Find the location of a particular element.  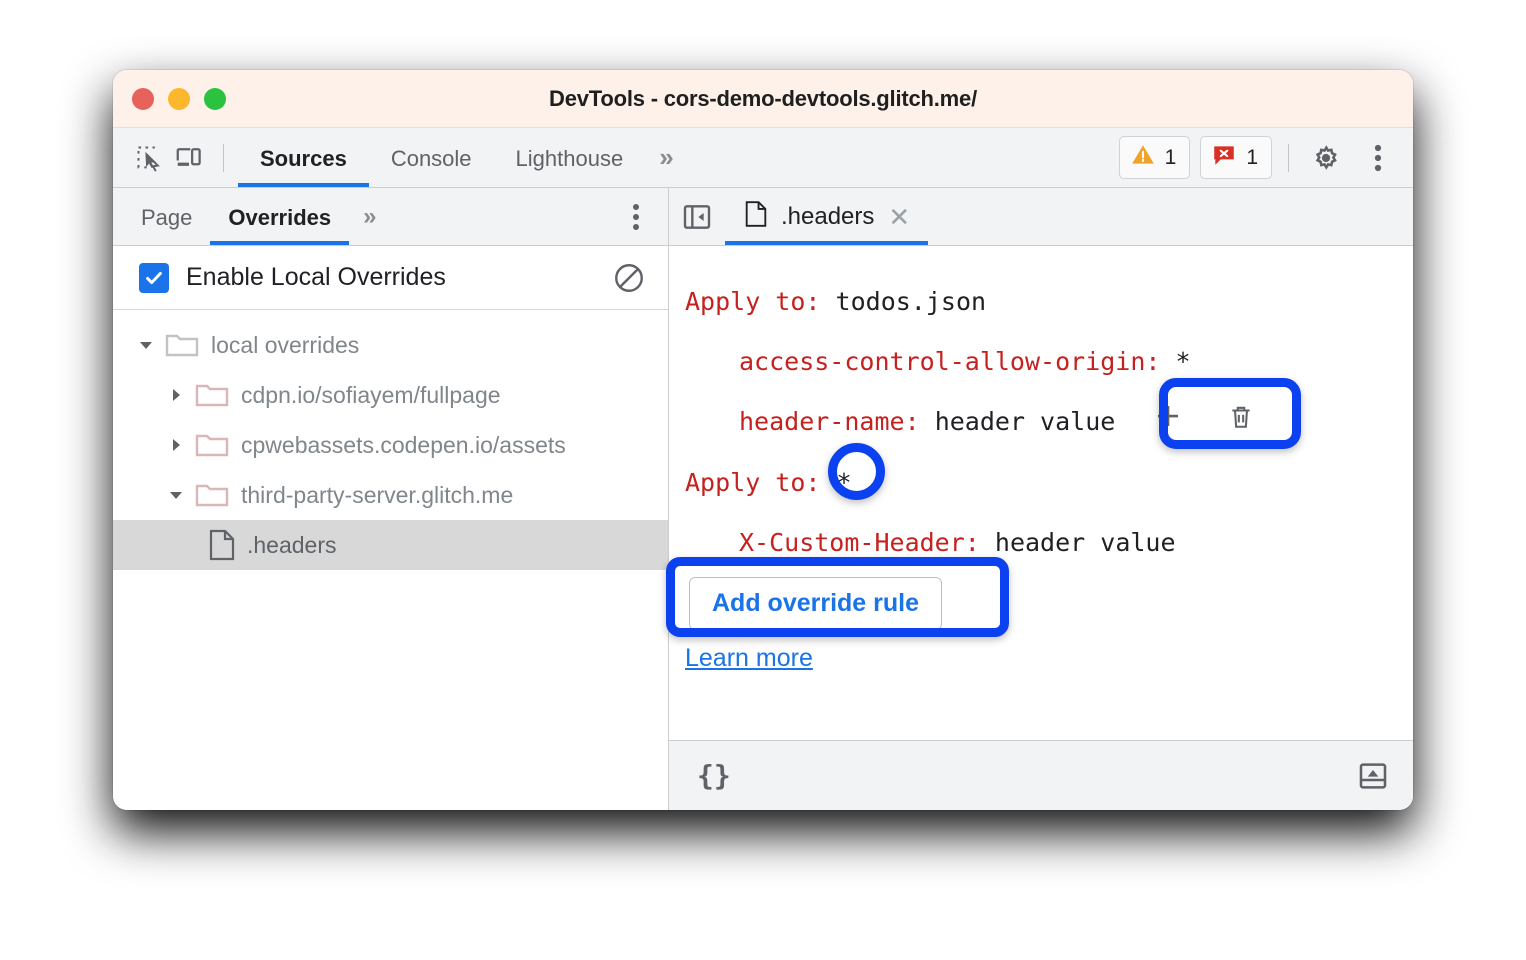

navigator-tab-label: Page is located at coordinates (167, 217).